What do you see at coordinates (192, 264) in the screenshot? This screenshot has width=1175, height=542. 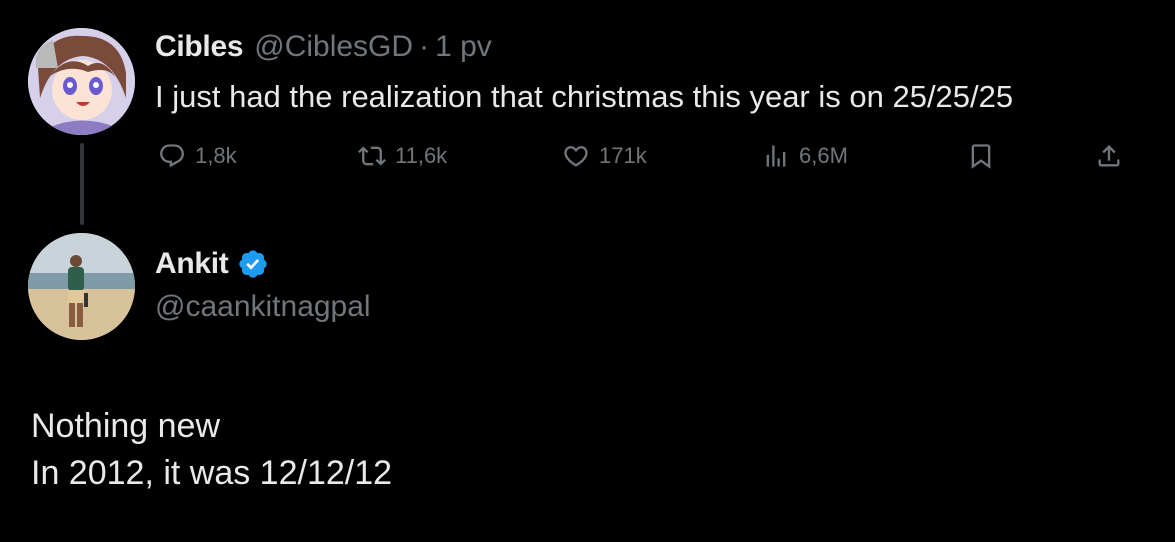 I see `tweet2-display-name: Ankit` at bounding box center [192, 264].